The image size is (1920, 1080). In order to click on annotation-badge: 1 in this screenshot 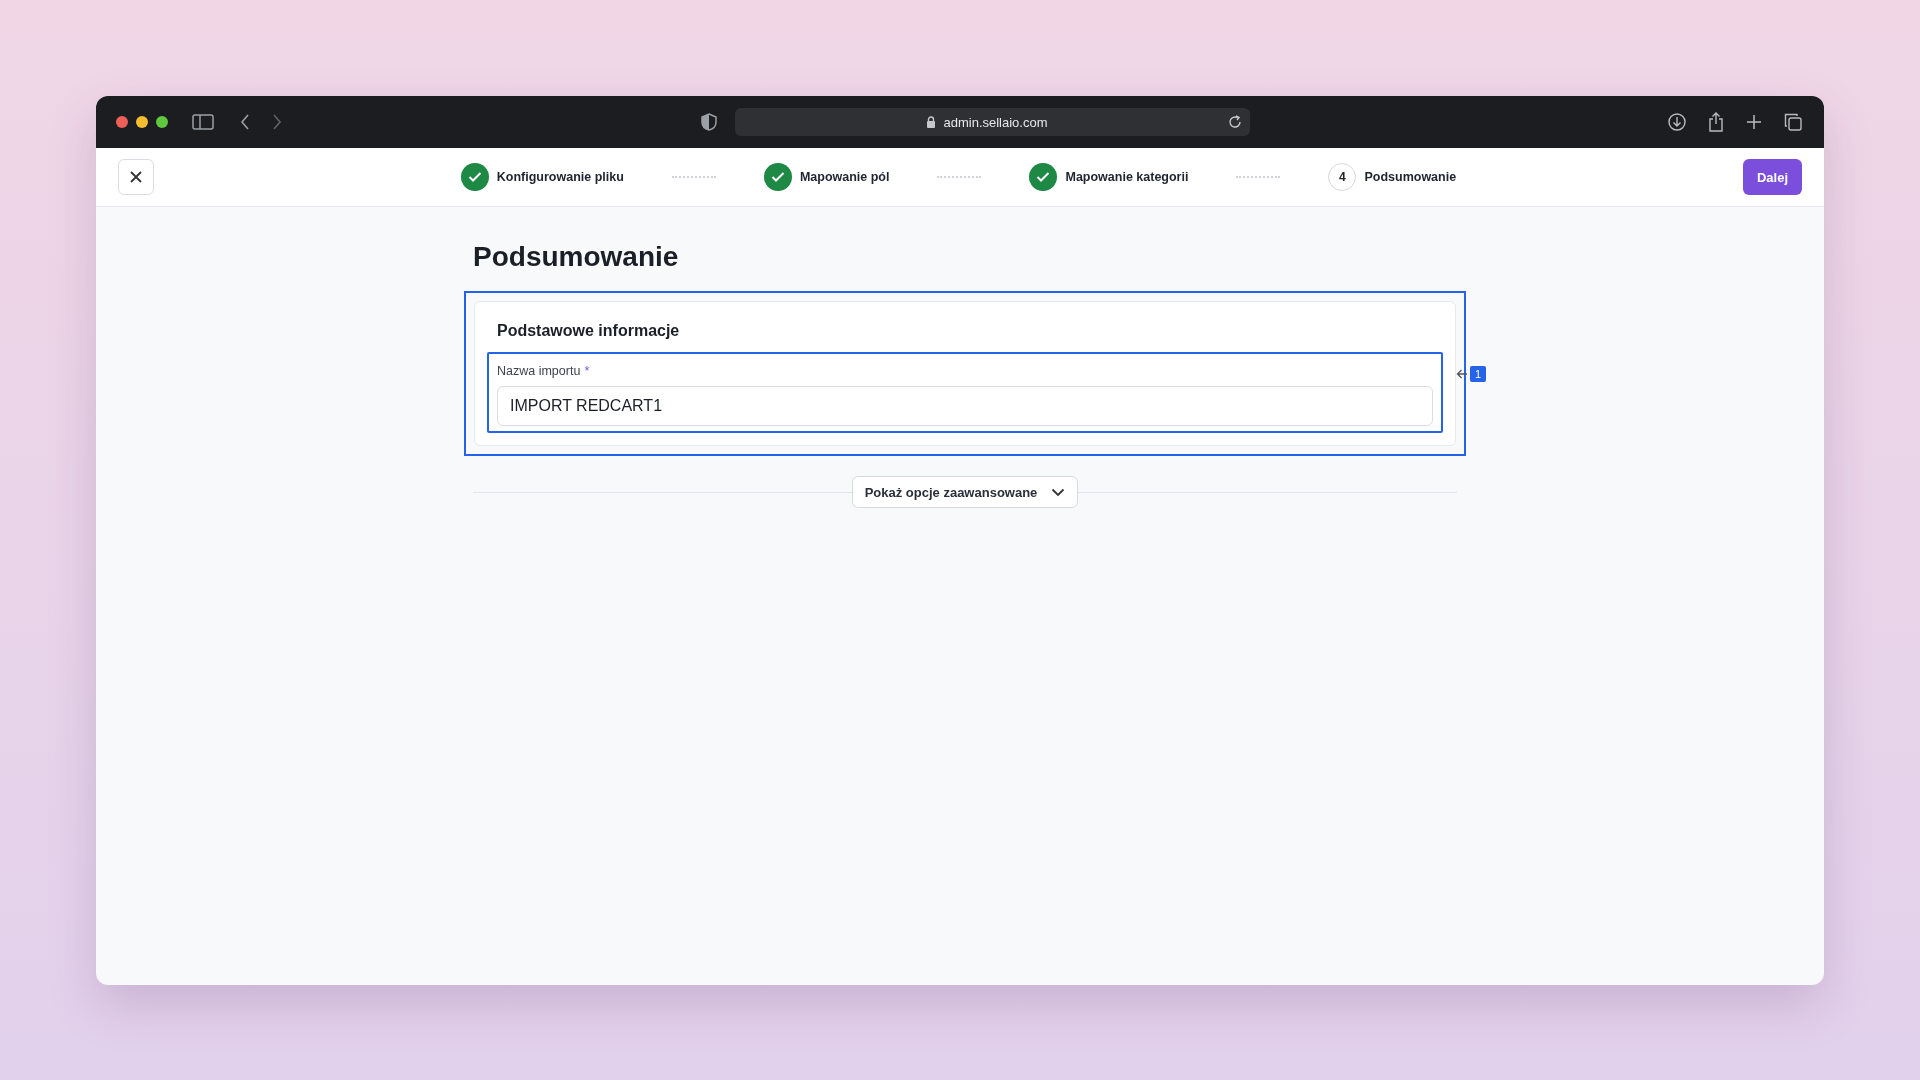, I will do `click(1477, 374)`.